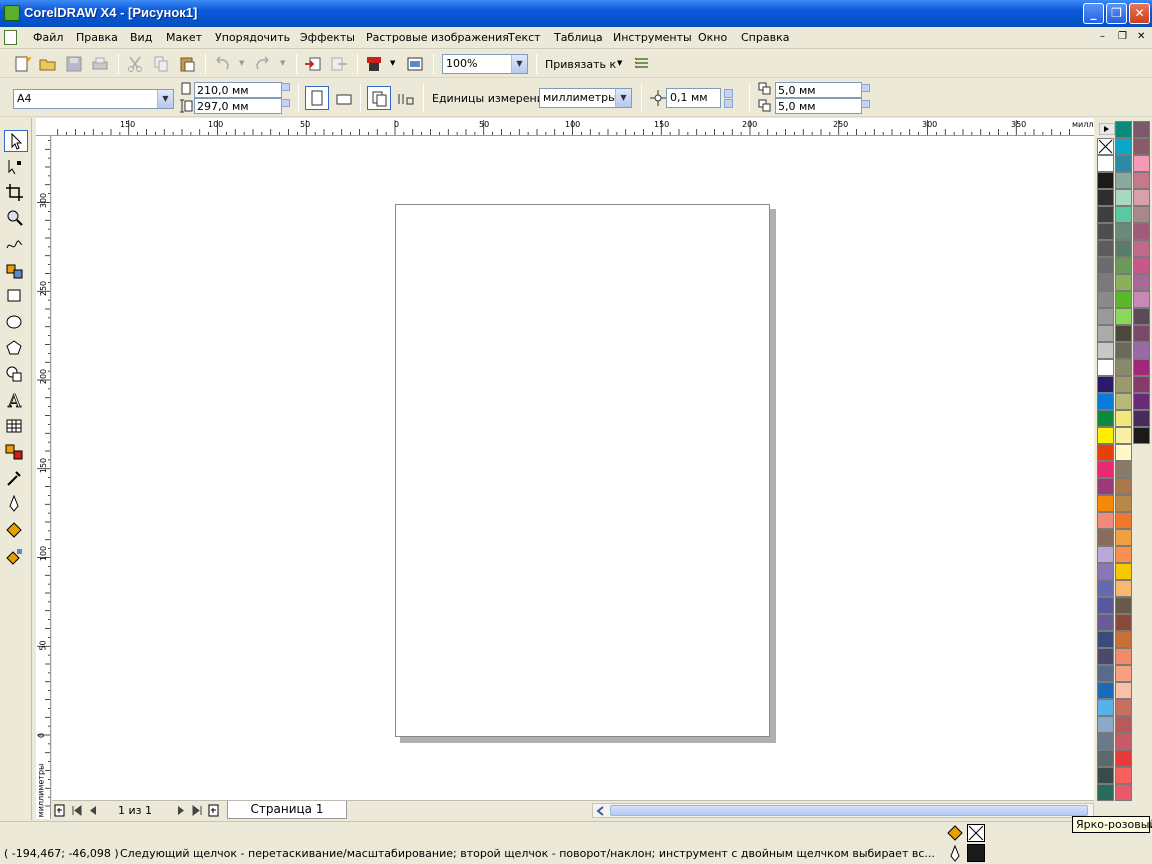  Describe the element at coordinates (728, 103) in the screenshot. I see `nudge-down-spinner` at that location.